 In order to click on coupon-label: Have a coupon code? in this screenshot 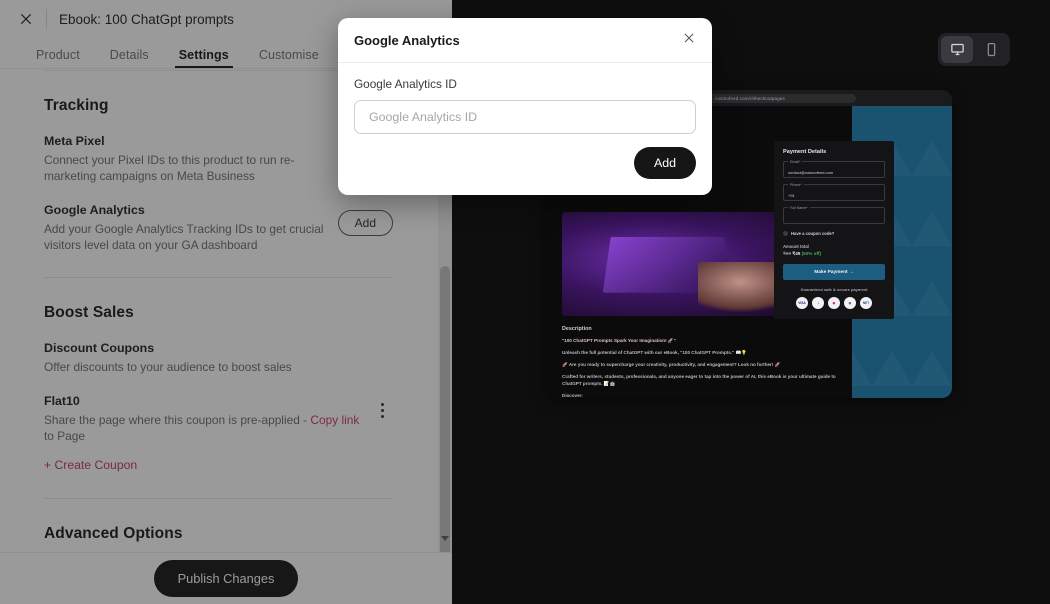, I will do `click(813, 233)`.